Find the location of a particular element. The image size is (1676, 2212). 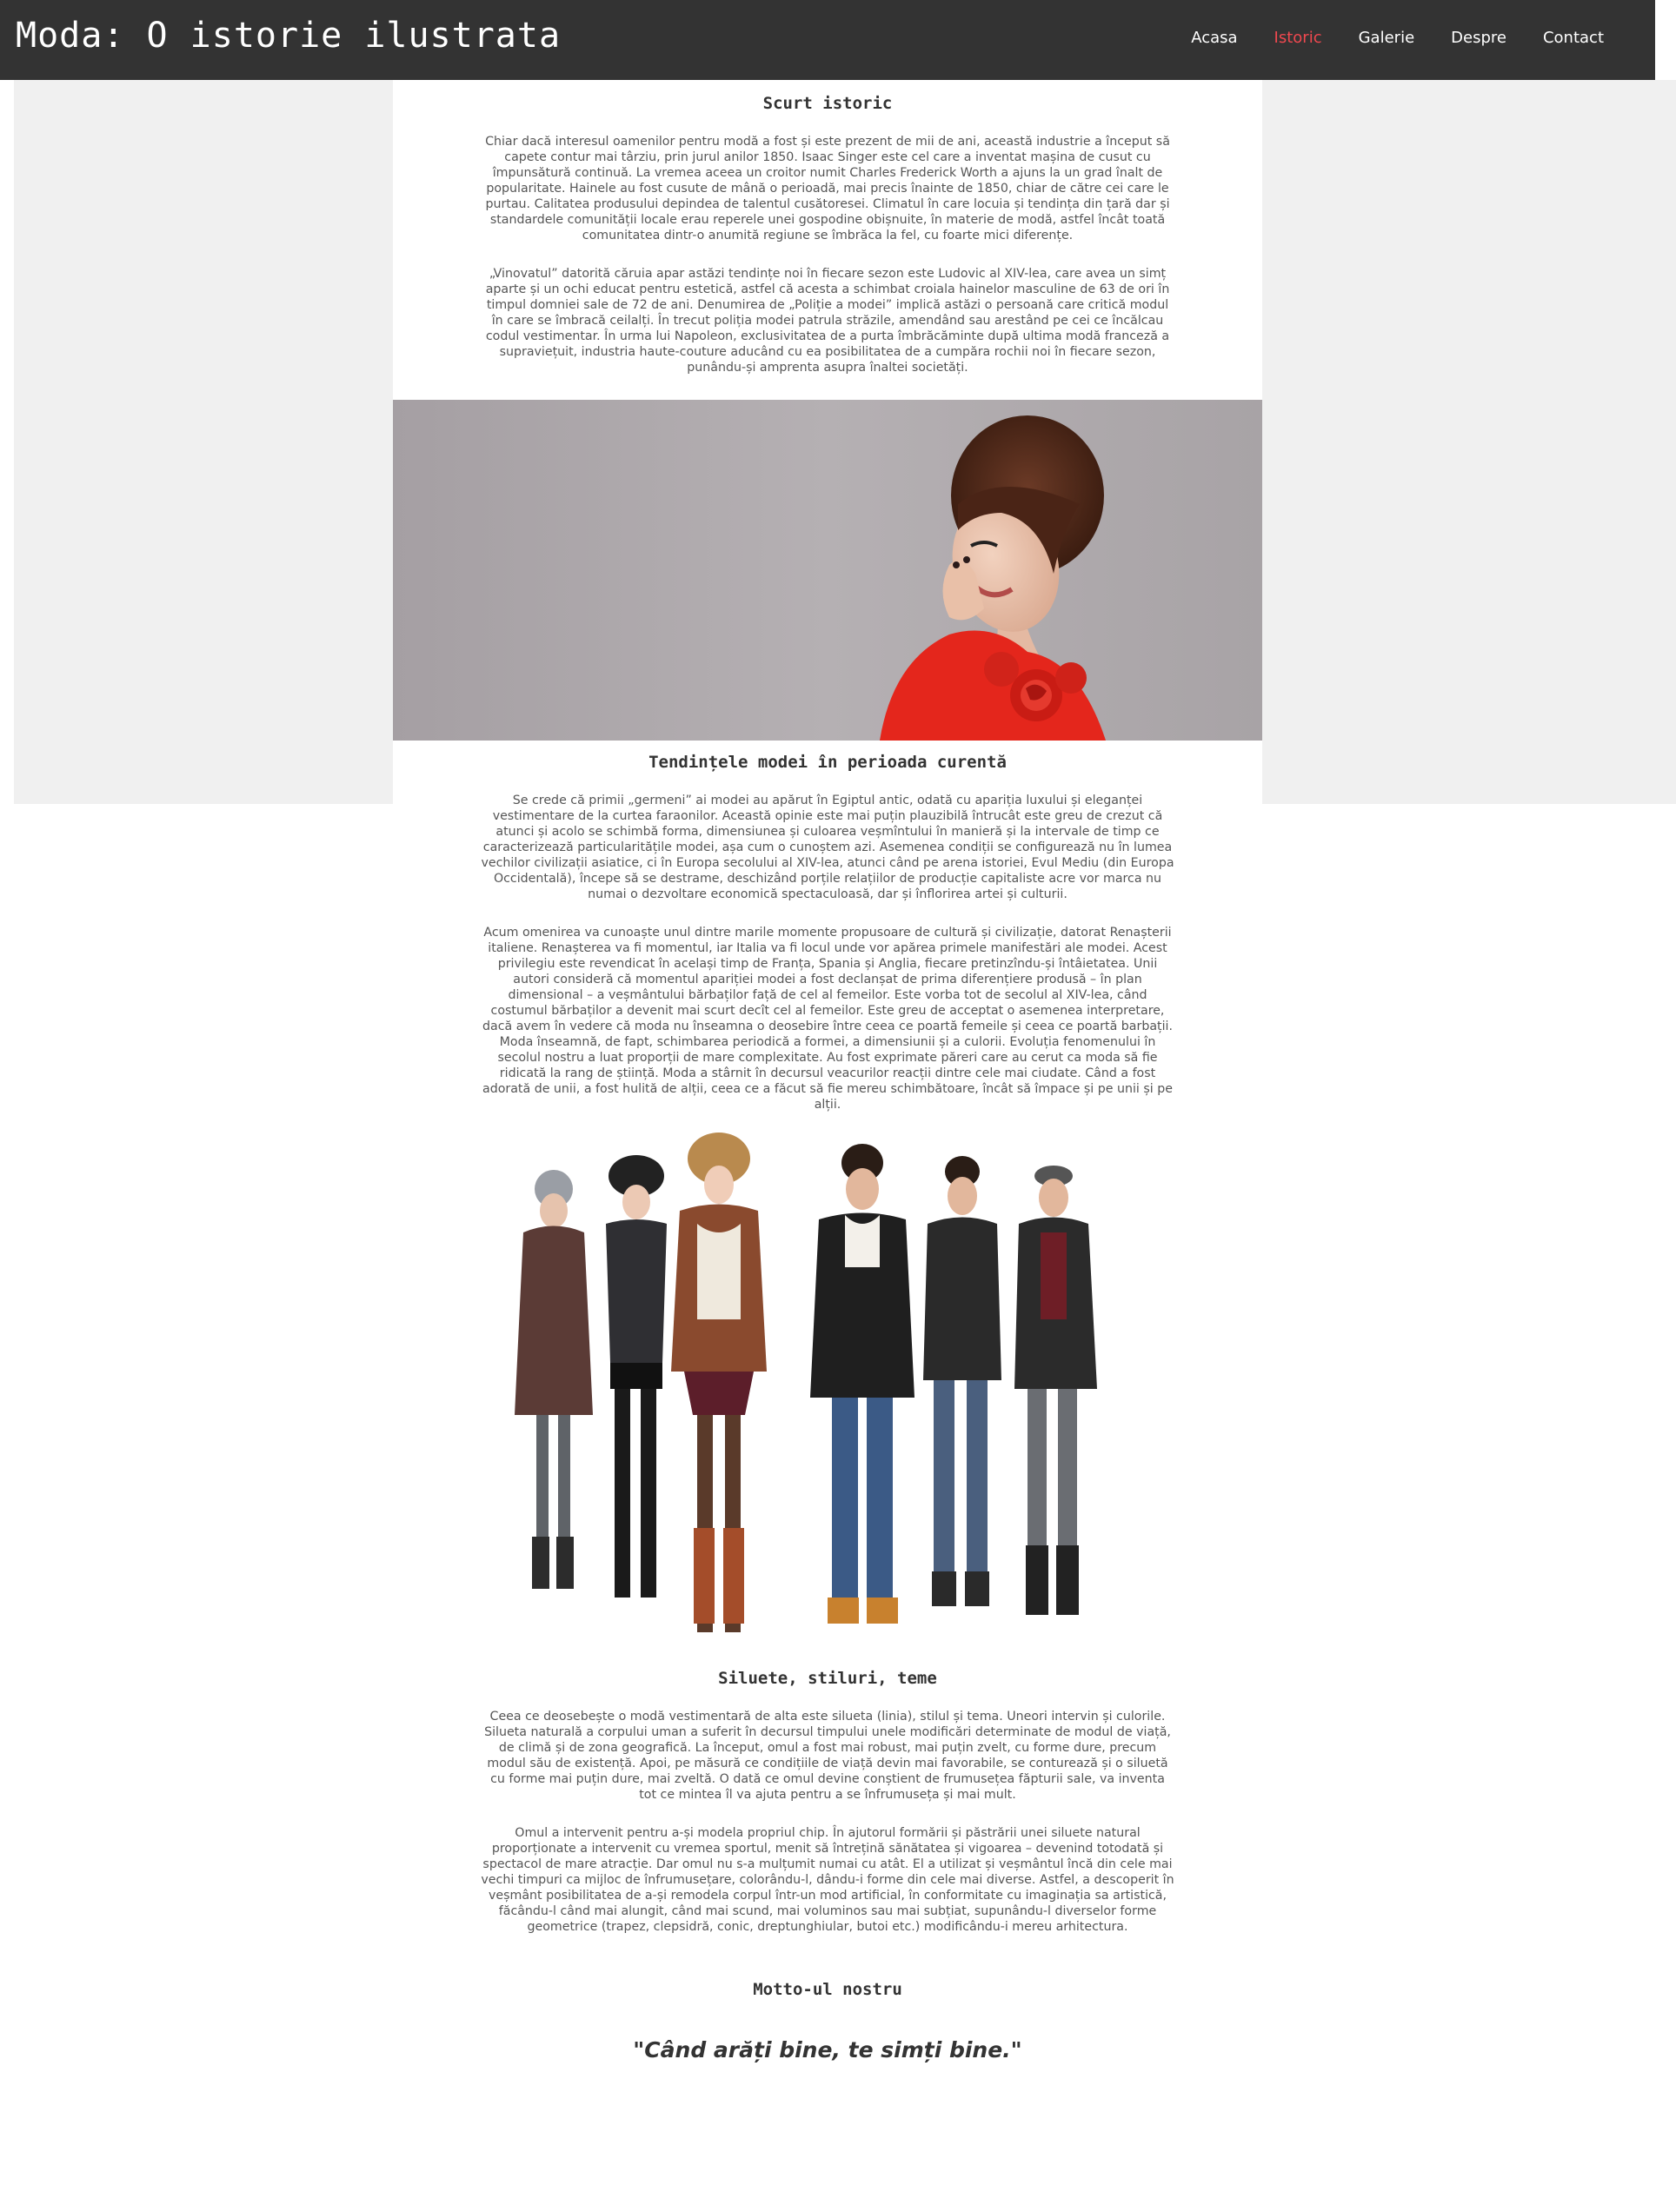

section-heading-istoric: Scurt istoric is located at coordinates (827, 103).